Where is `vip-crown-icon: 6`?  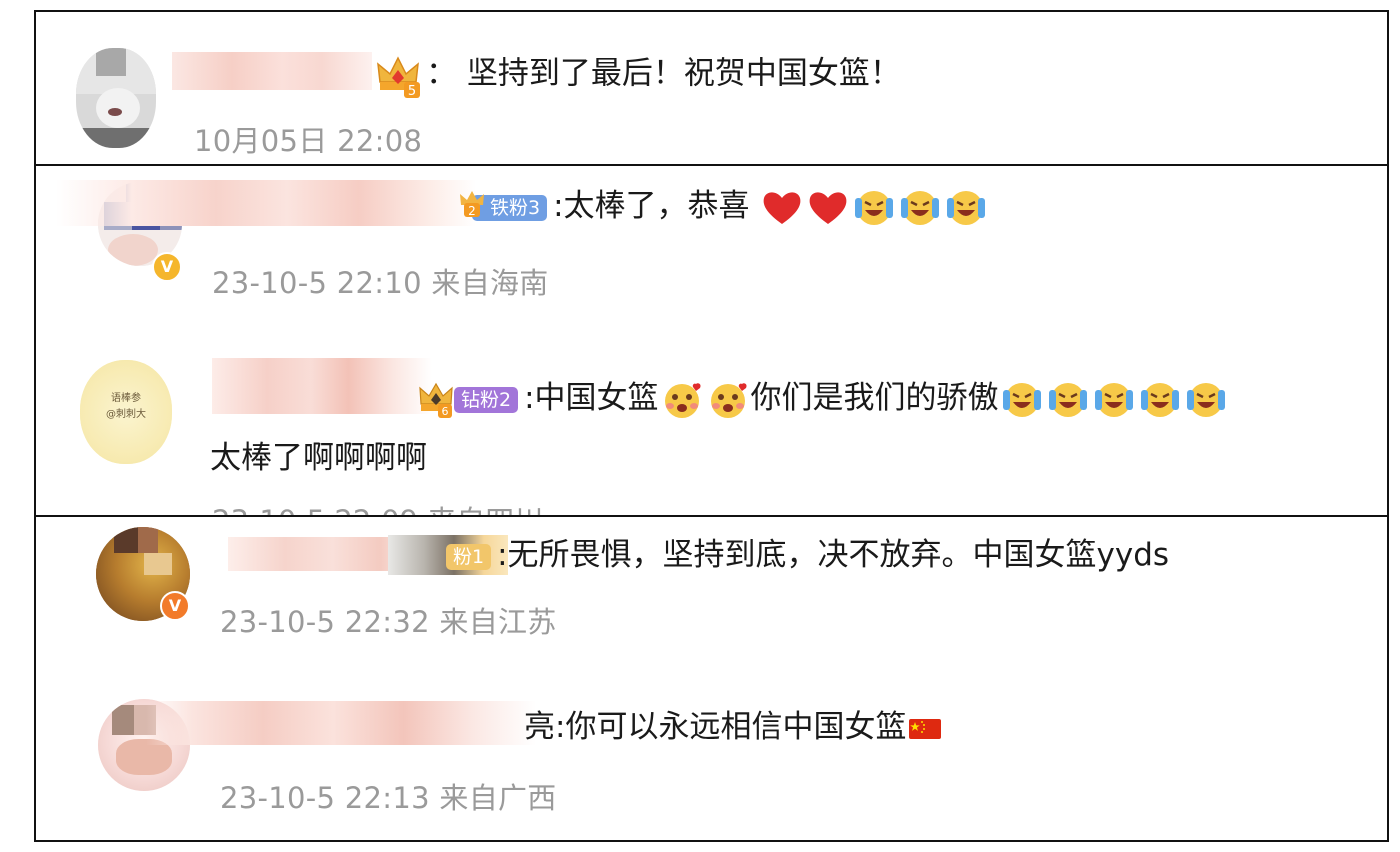 vip-crown-icon: 6 is located at coordinates (436, 400).